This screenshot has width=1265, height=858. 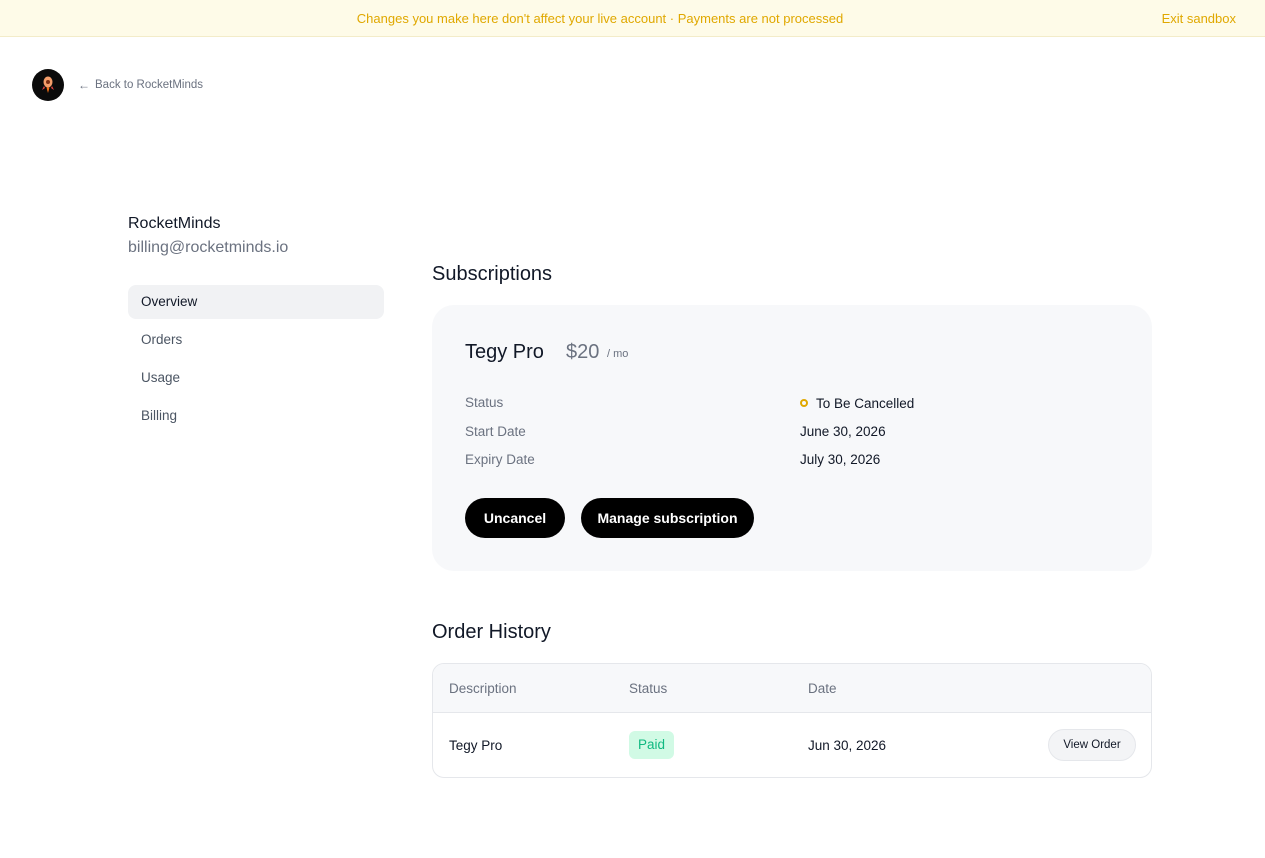 What do you see at coordinates (48, 85) in the screenshot?
I see `rocket-icon` at bounding box center [48, 85].